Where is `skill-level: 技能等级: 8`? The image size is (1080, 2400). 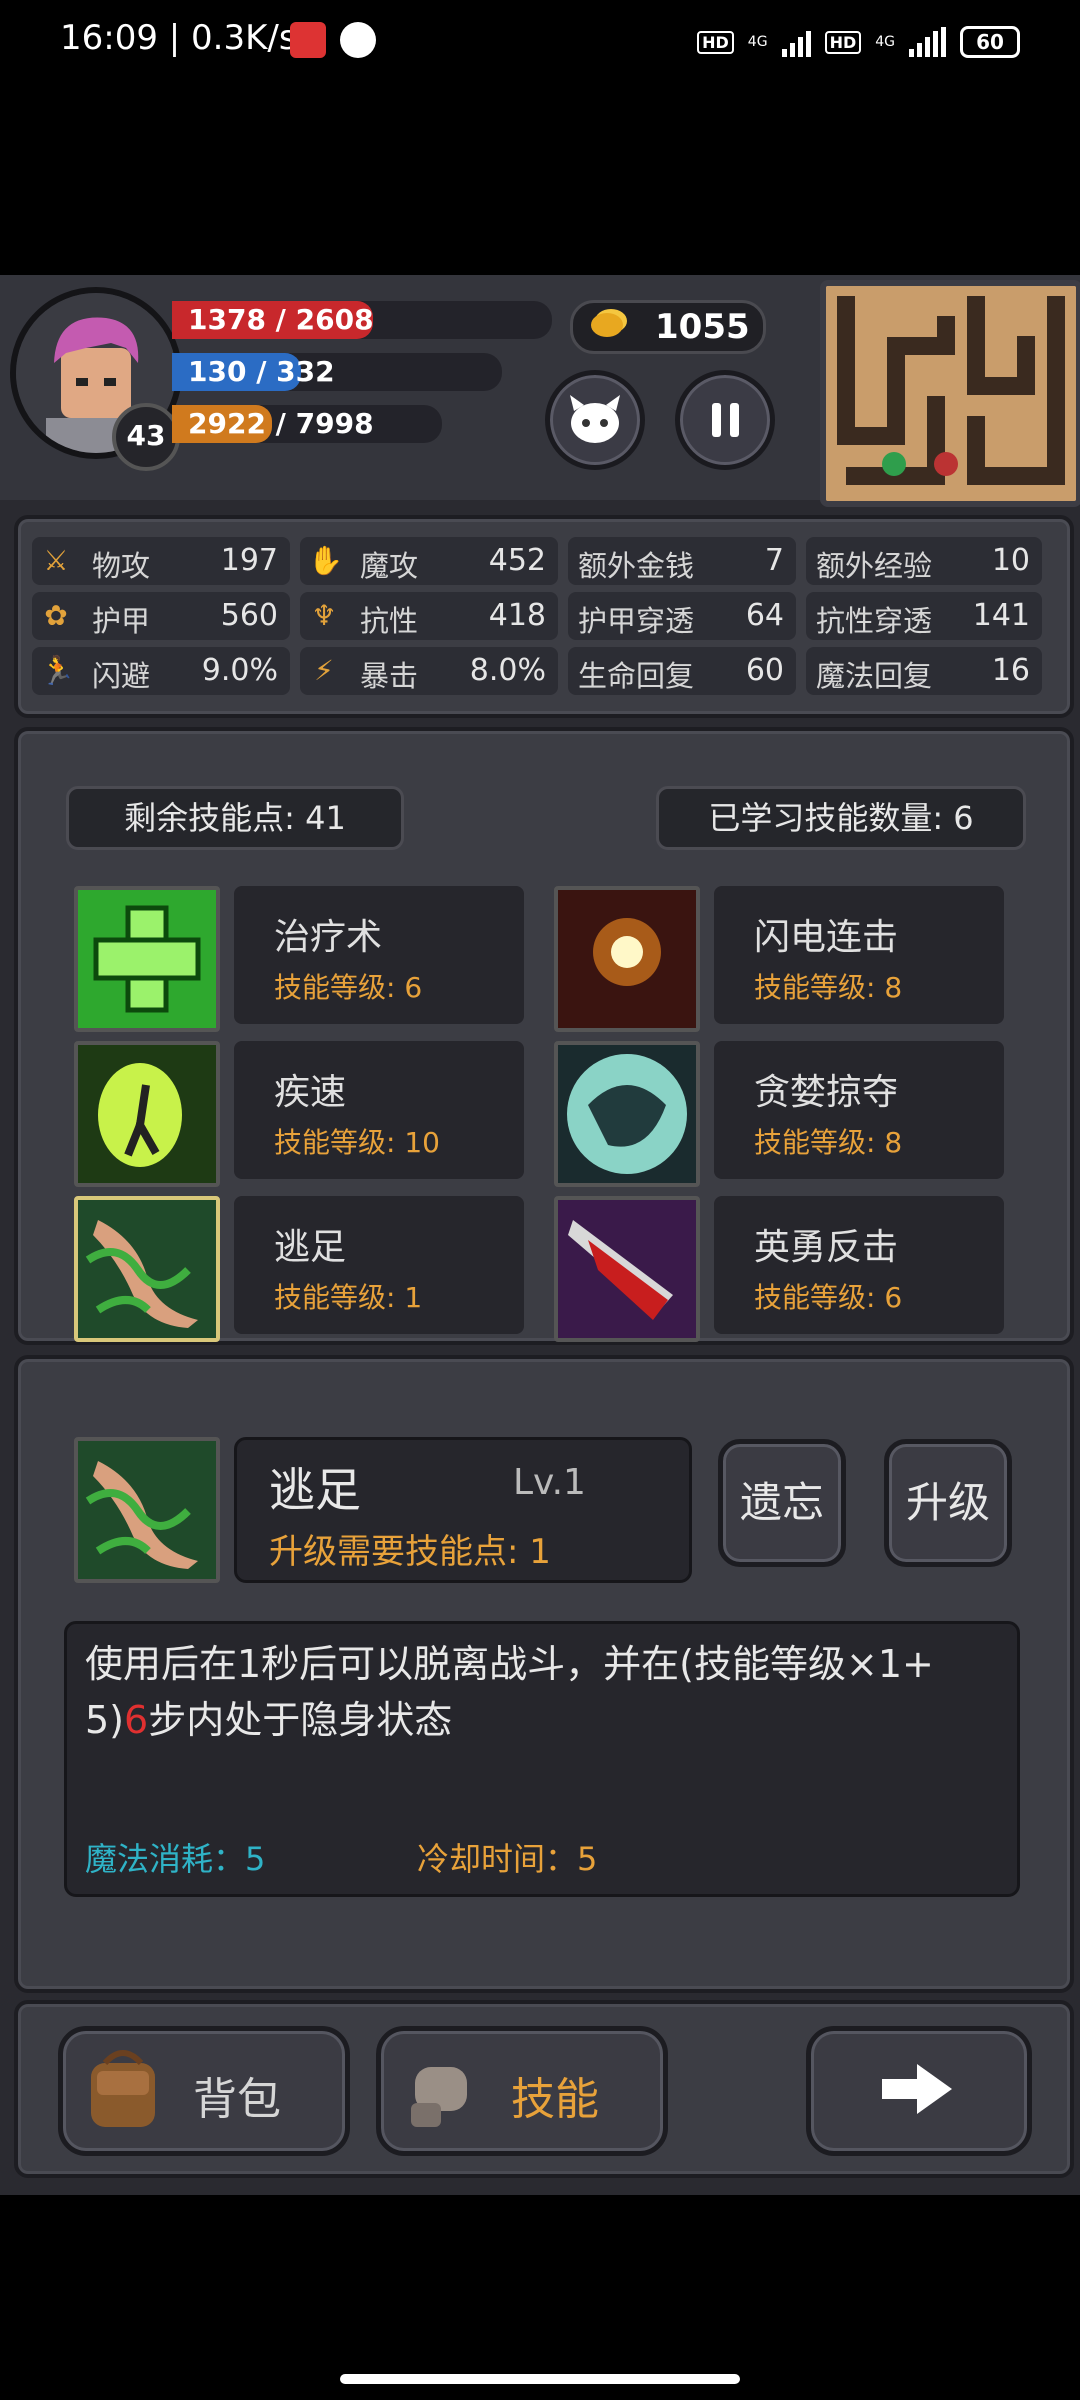
skill-level: 技能等级: 8 is located at coordinates (828, 987).